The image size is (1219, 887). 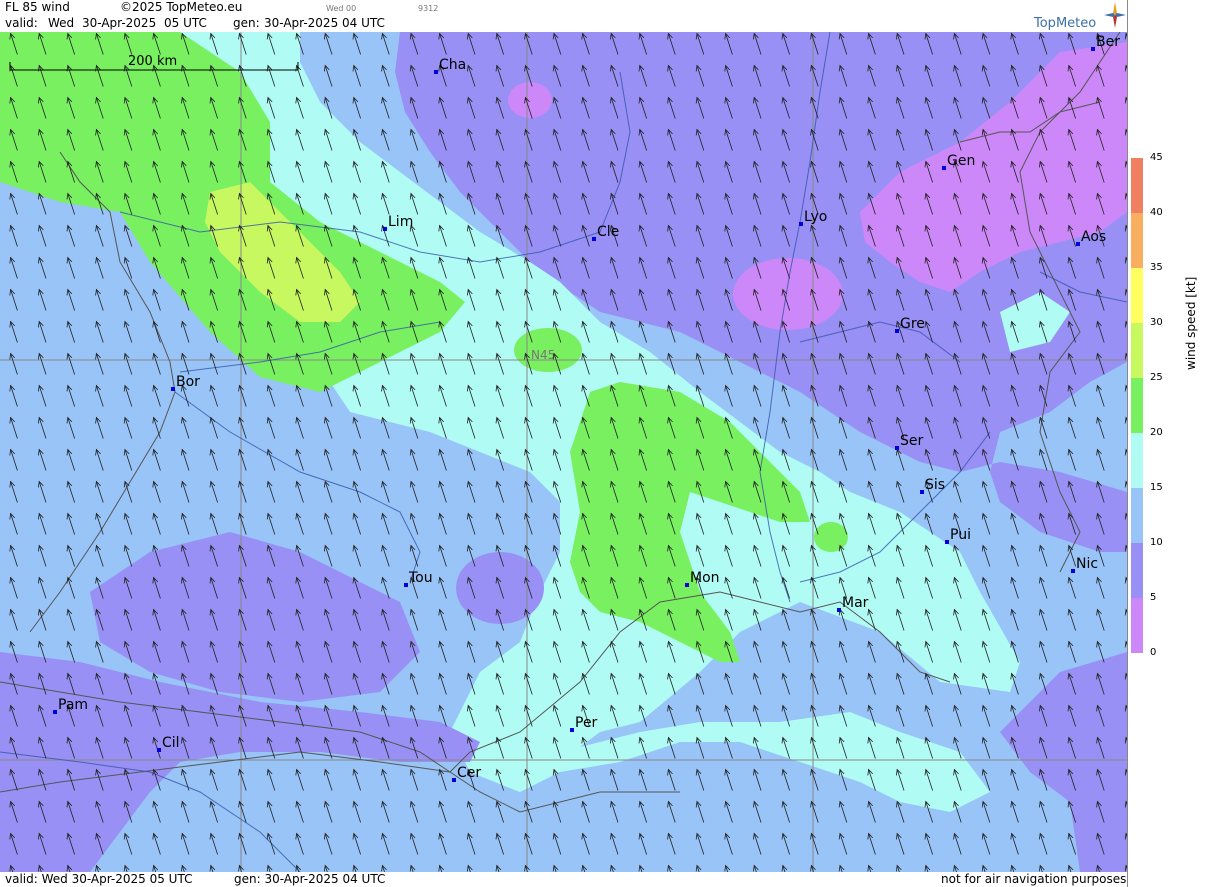 What do you see at coordinates (420, 578) in the screenshot?
I see `city-label-tou: Tou` at bounding box center [420, 578].